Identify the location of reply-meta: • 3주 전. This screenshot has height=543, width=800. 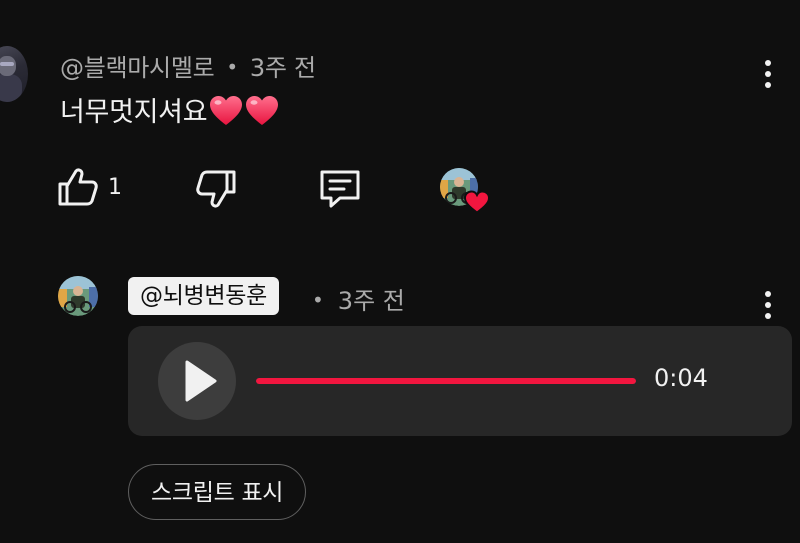
(358, 298).